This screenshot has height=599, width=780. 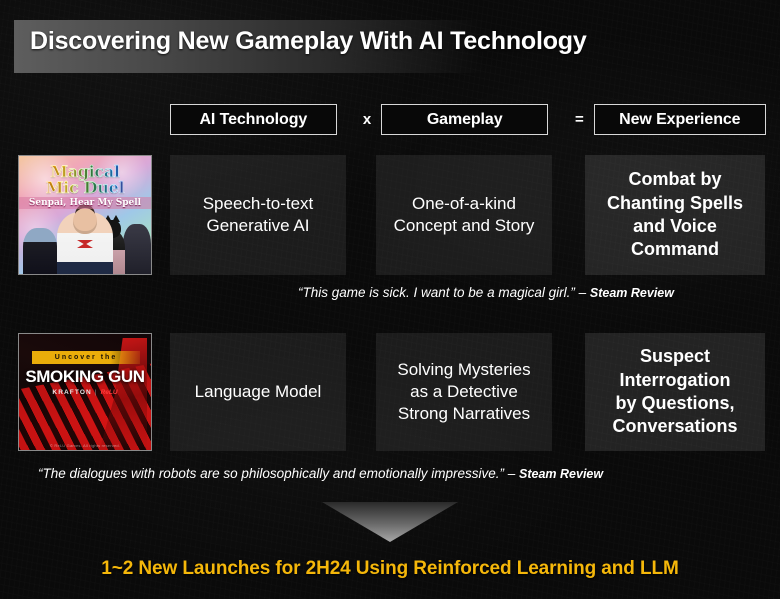 I want to click on cell-text-block: Speech-to-text Generative AI, so click(x=258, y=215).